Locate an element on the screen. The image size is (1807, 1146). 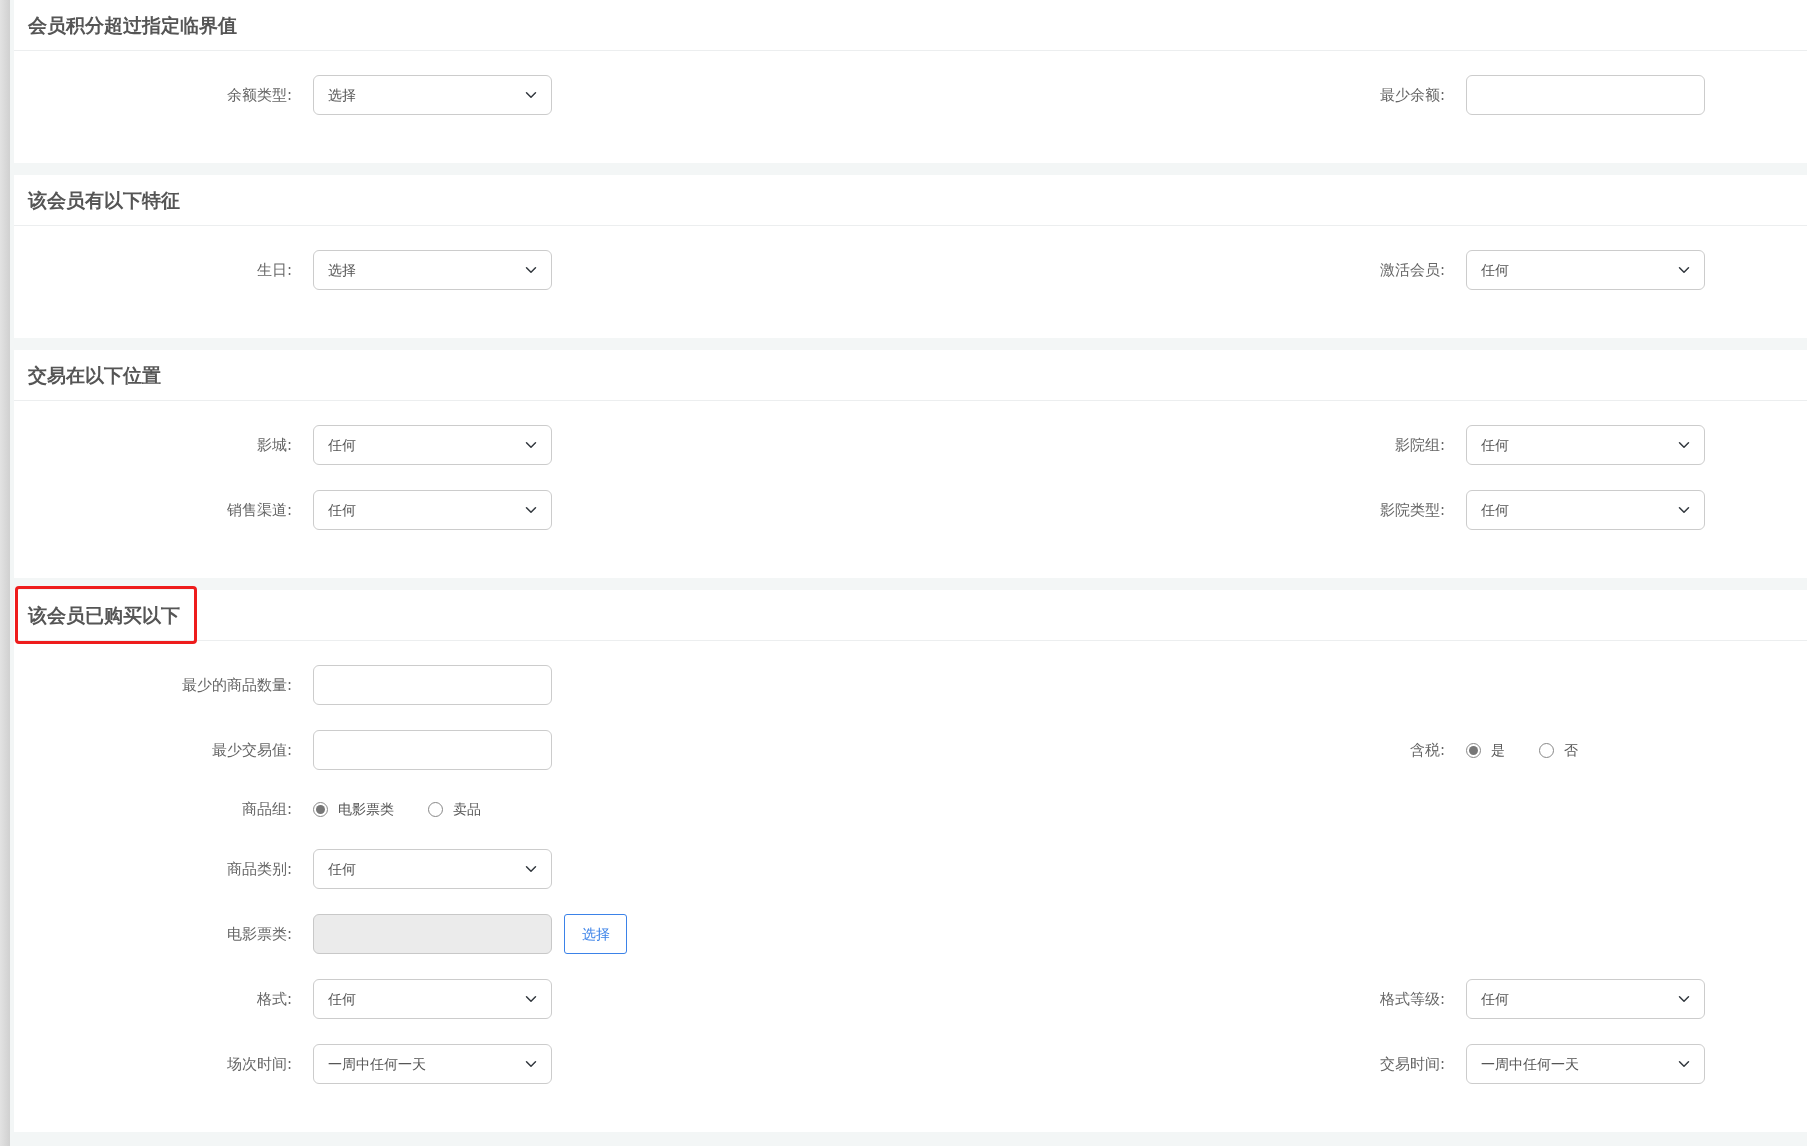
field-label: 格式等级: is located at coordinates (1412, 999).